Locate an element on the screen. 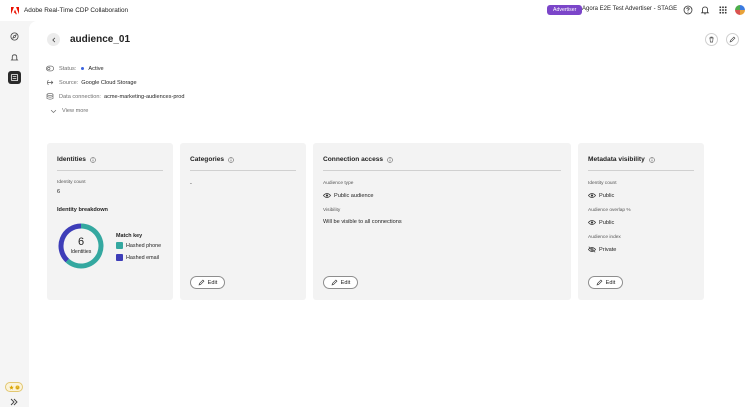 Image resolution: width=750 pixels, height=407 pixels. identities-card-title: Identities is located at coordinates (76, 159).